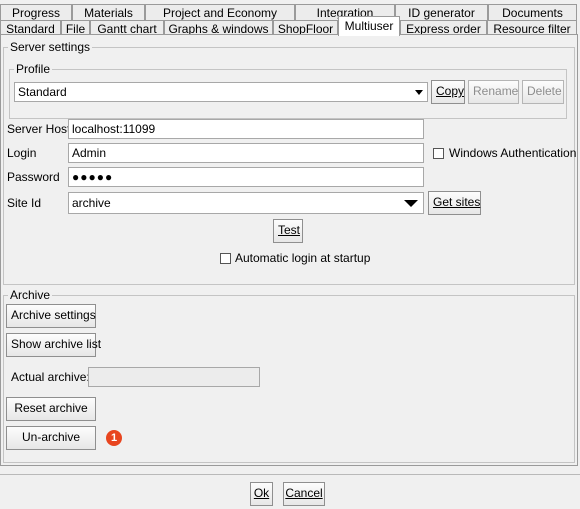 The height and width of the screenshot is (509, 580). I want to click on site-id-value: archive, so click(91, 203).